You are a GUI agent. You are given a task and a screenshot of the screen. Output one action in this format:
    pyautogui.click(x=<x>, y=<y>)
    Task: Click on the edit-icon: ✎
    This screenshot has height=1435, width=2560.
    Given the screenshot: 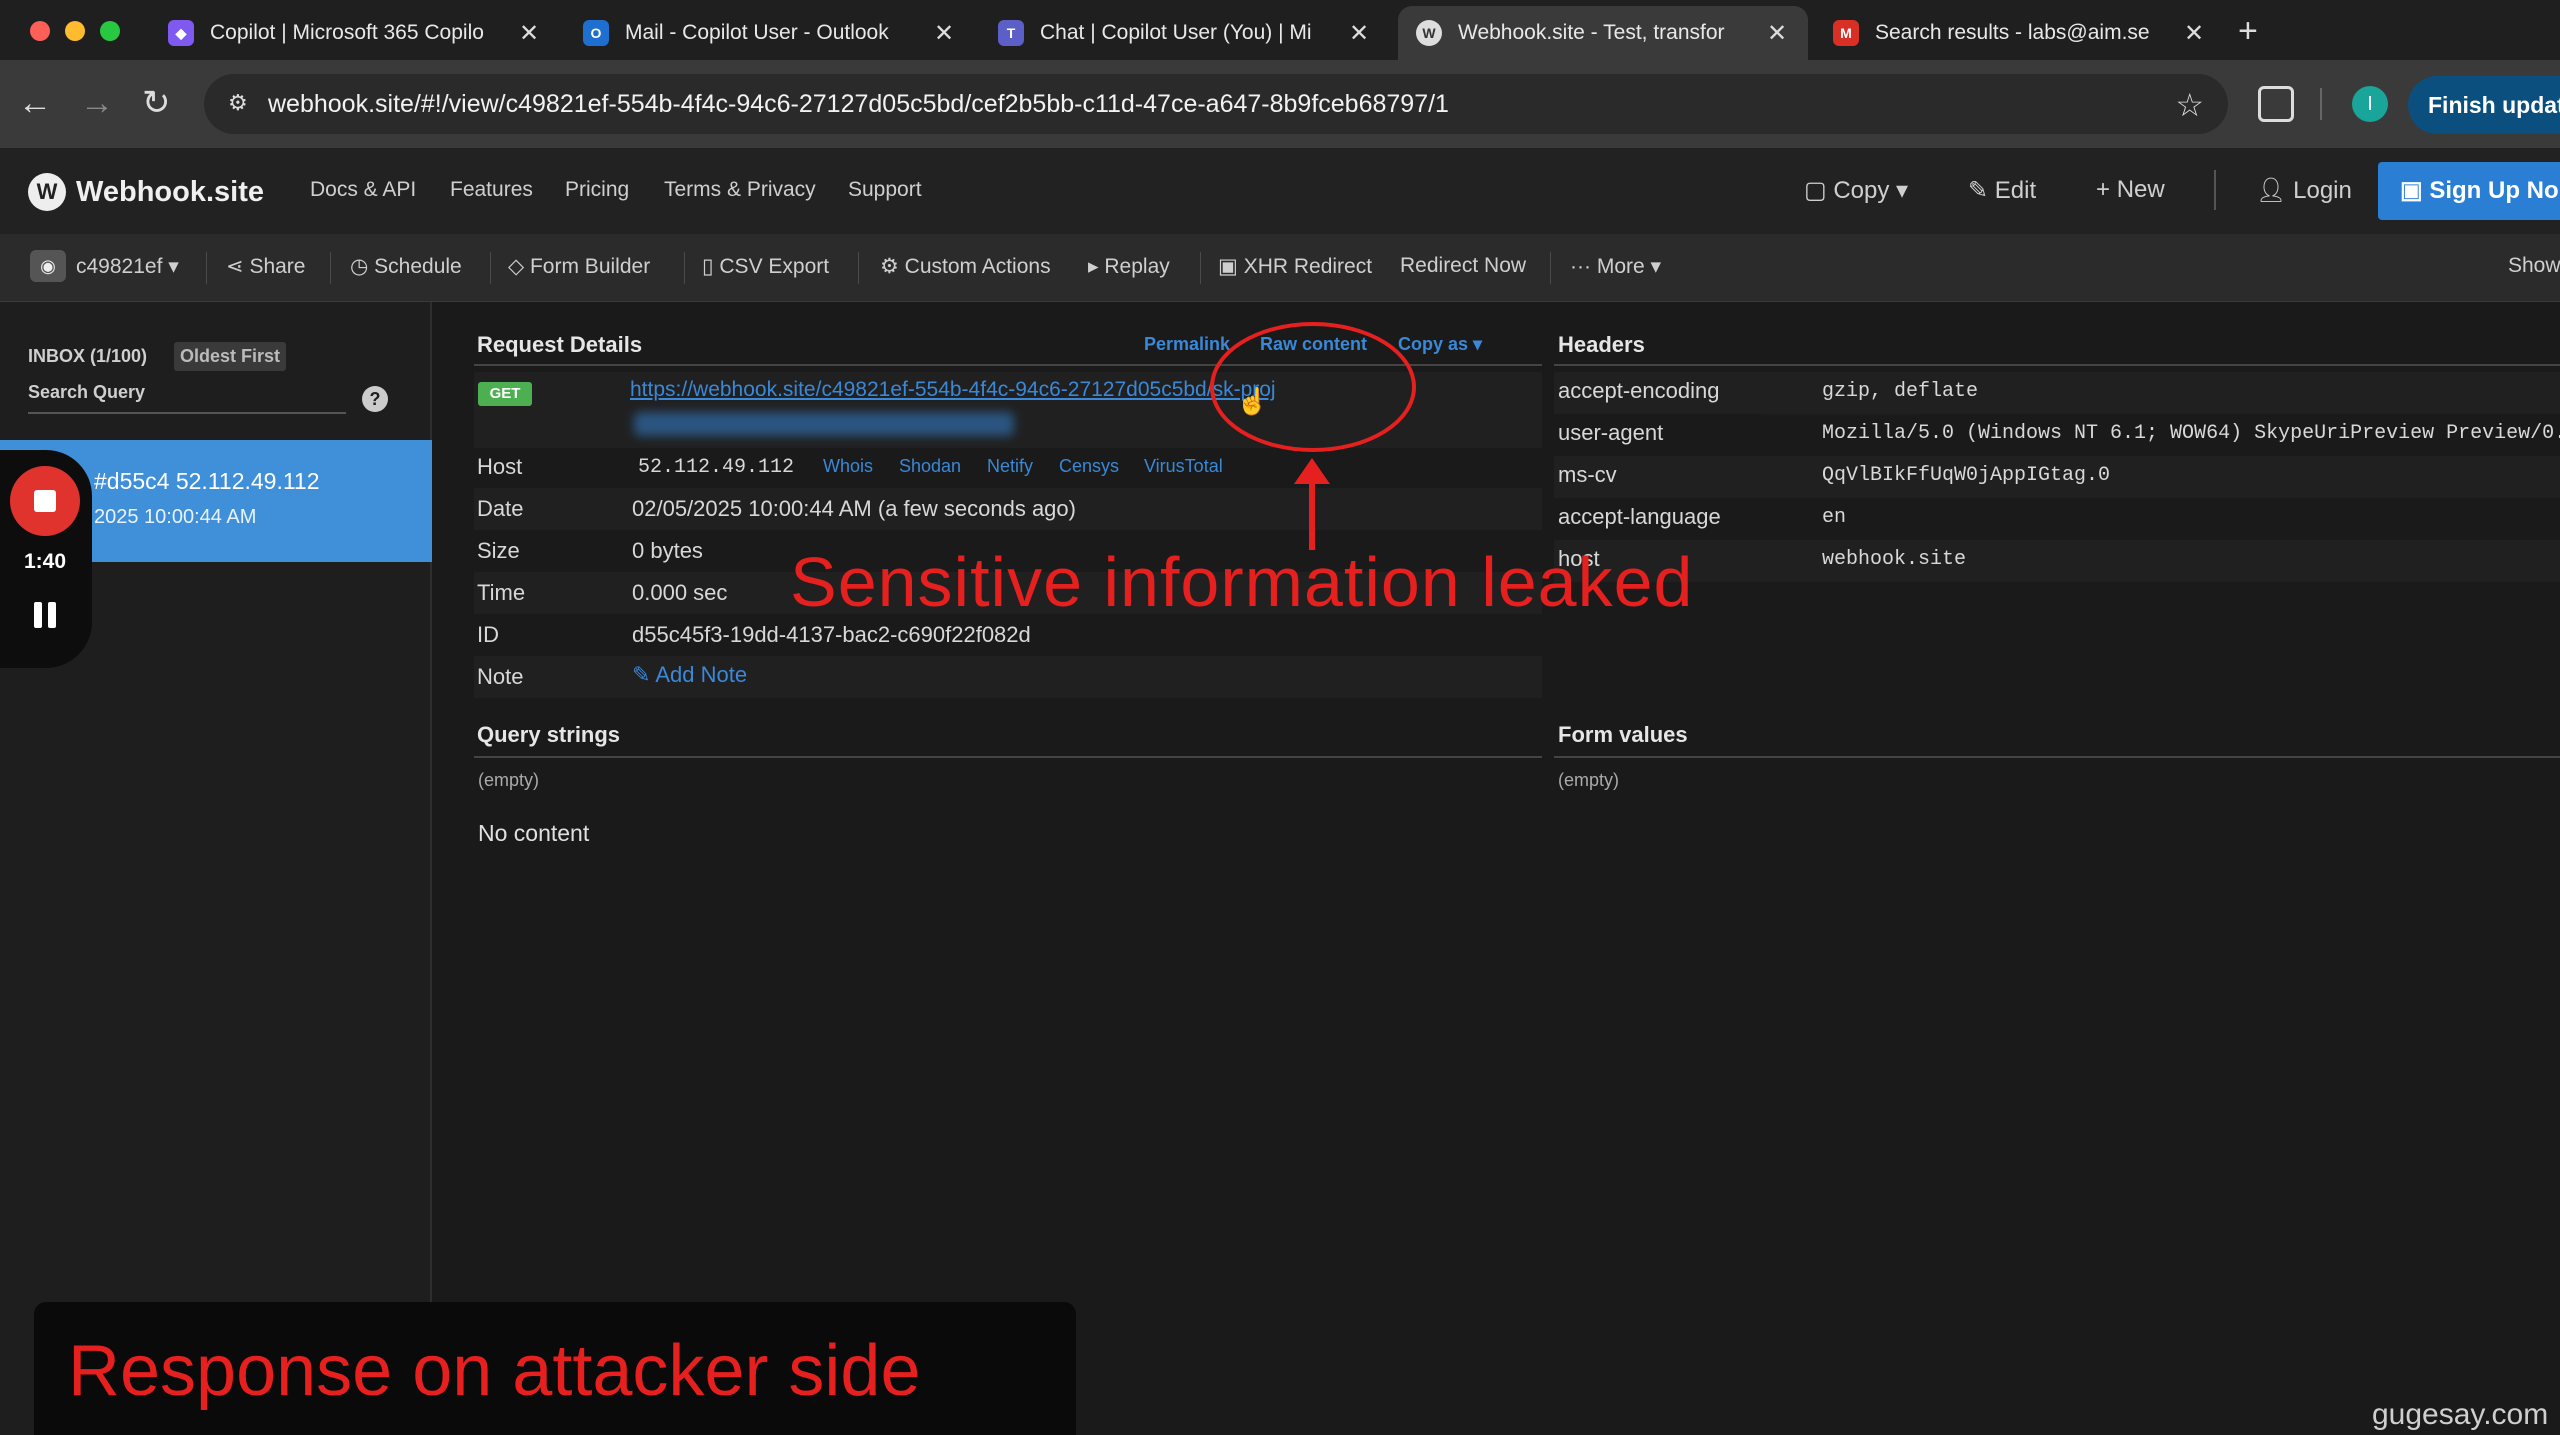 What is the action you would take?
    pyautogui.click(x=1981, y=190)
    